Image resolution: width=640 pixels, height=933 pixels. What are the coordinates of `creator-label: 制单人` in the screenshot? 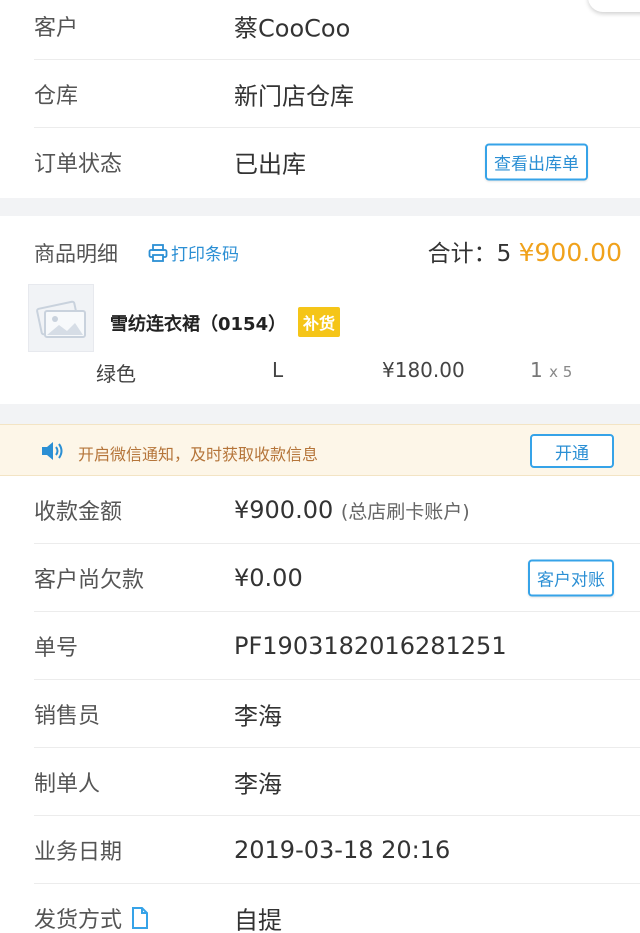 It's located at (67, 784).